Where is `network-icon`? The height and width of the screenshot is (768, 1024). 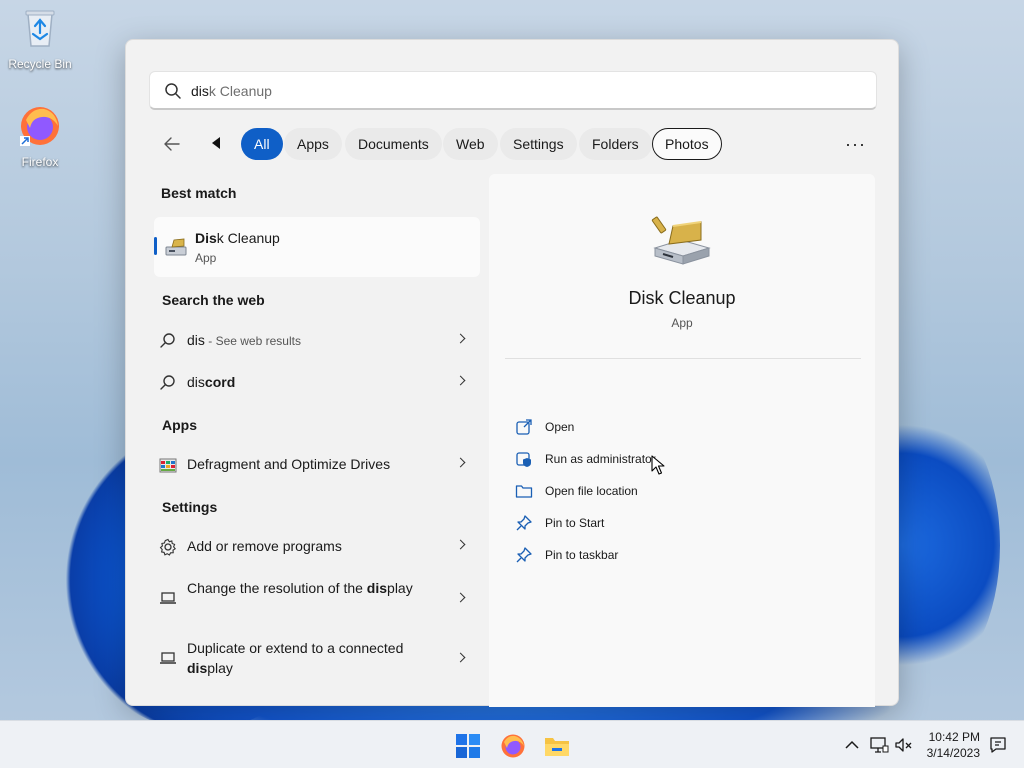
network-icon is located at coordinates (879, 745).